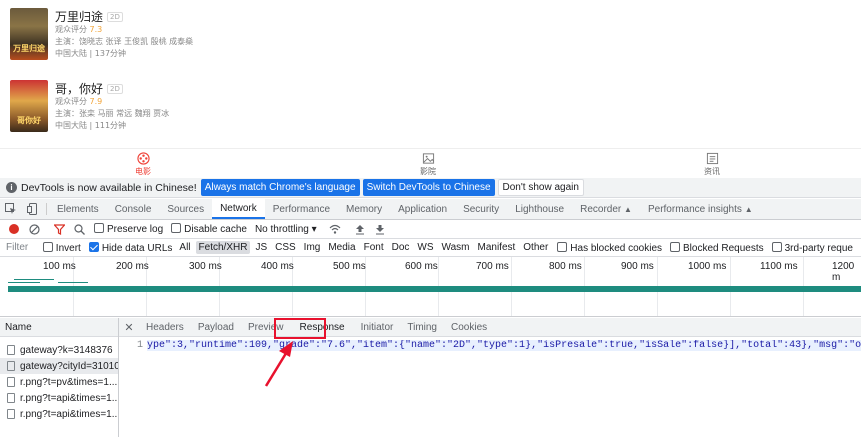  I want to click on filter-toggle-button, so click(59, 229).